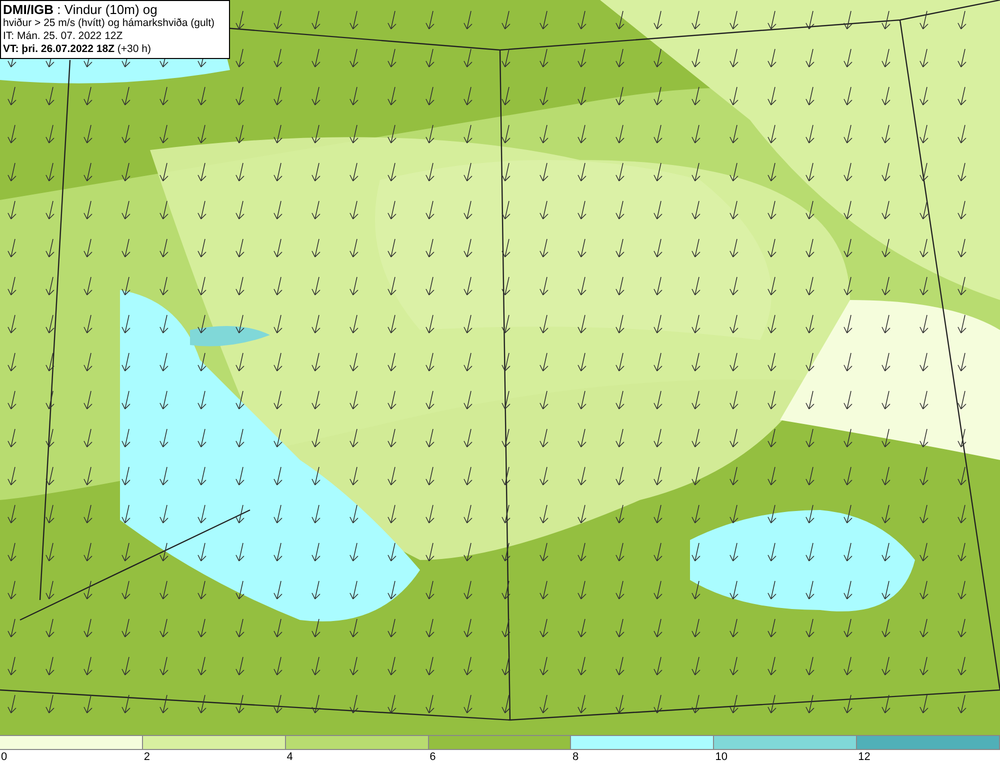 The width and height of the screenshot is (1000, 764). Describe the element at coordinates (147, 757) in the screenshot. I see `legend-tick-label: 2` at that location.